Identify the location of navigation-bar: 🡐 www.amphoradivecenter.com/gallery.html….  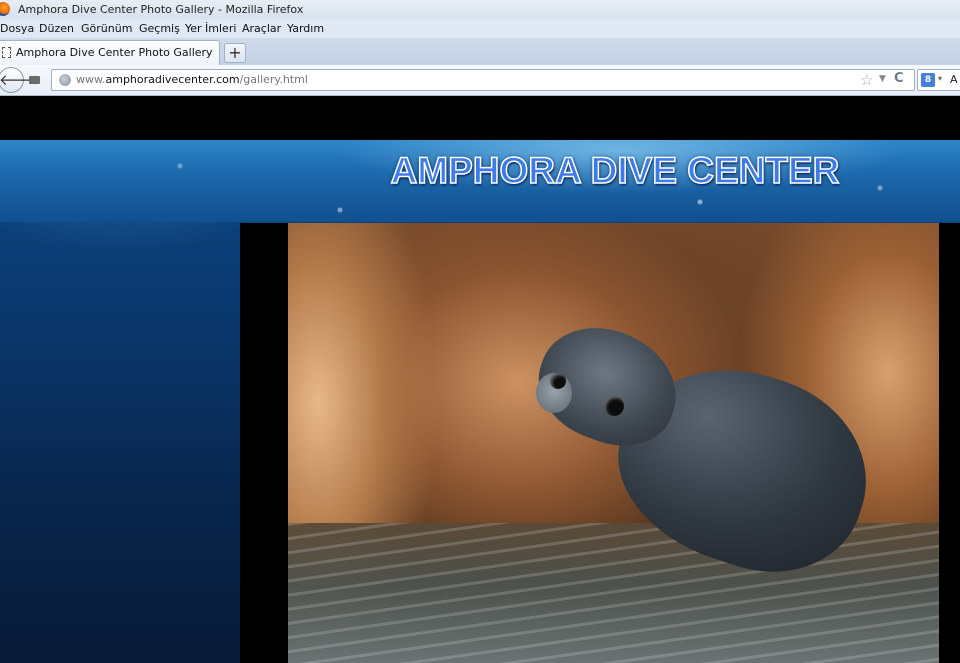
(480, 80).